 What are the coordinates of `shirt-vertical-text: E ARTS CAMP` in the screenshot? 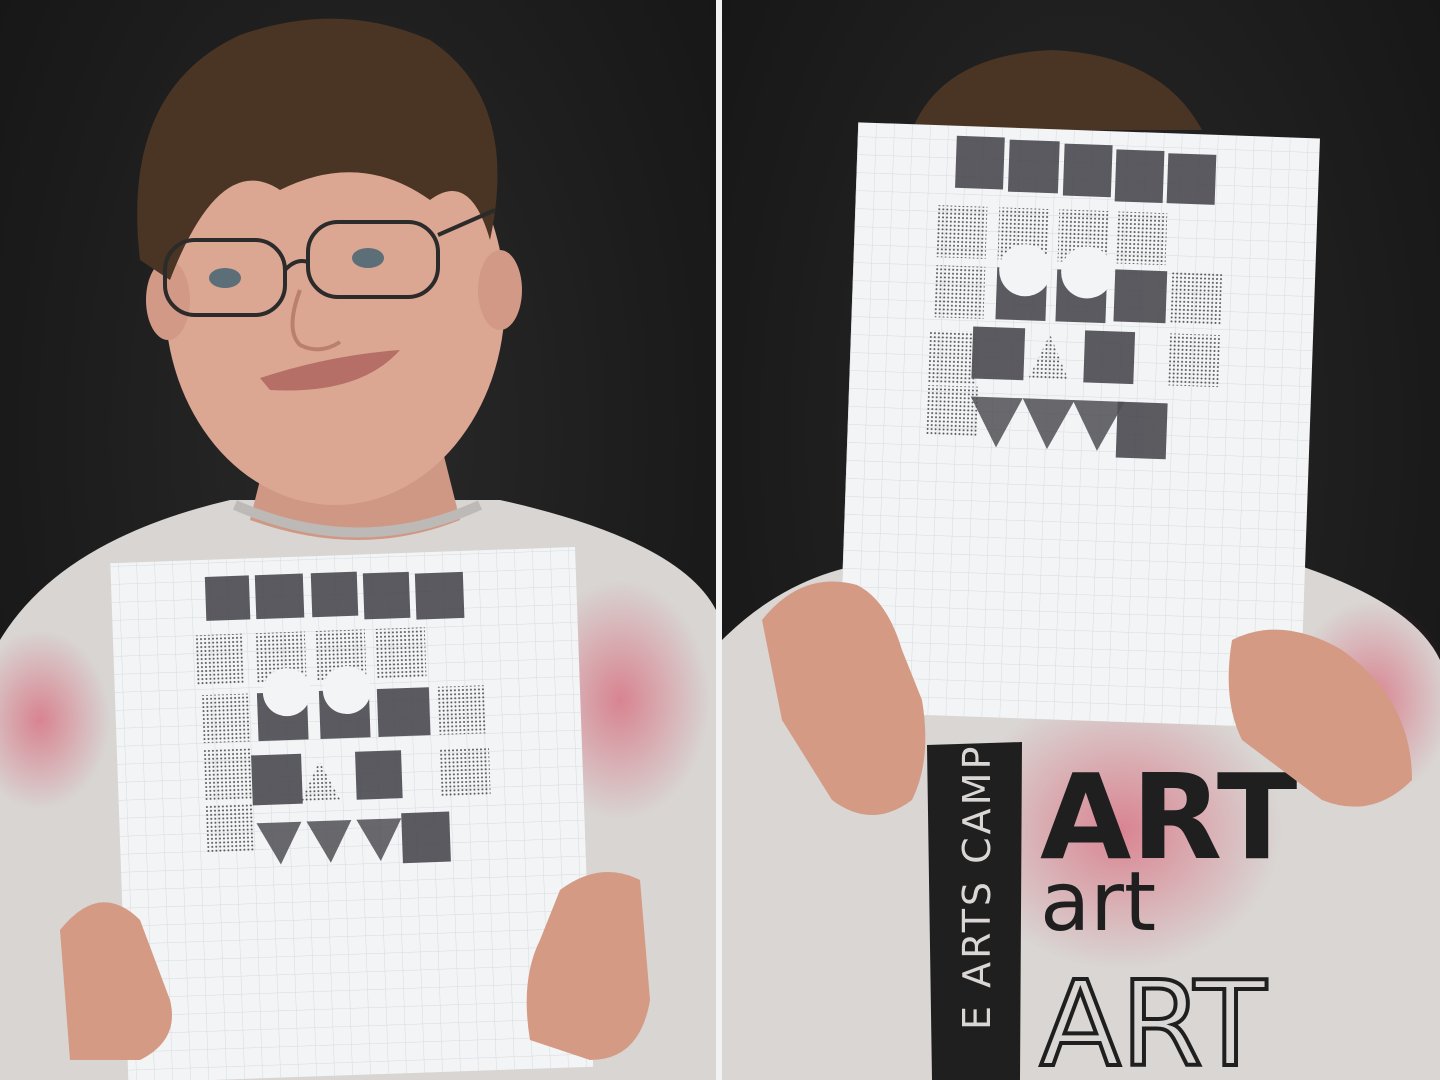 It's located at (977, 887).